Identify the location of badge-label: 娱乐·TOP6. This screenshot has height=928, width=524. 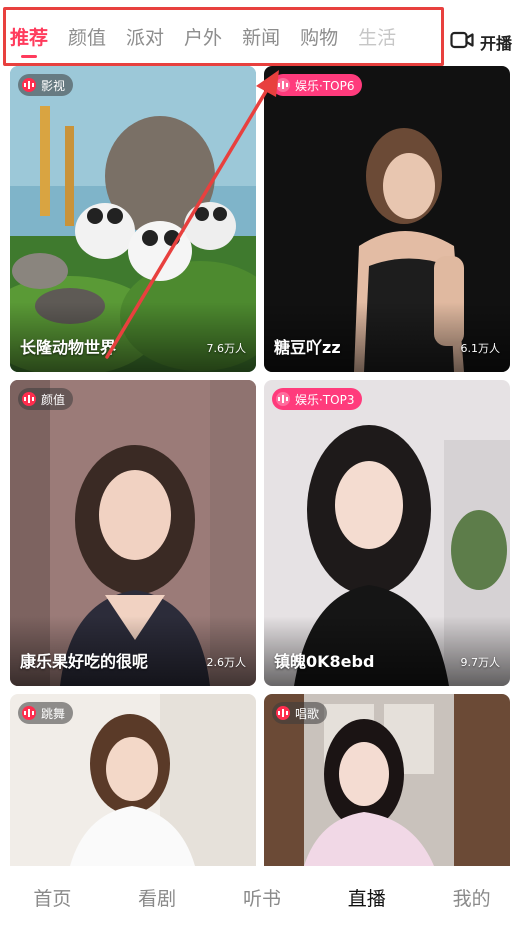
(325, 85).